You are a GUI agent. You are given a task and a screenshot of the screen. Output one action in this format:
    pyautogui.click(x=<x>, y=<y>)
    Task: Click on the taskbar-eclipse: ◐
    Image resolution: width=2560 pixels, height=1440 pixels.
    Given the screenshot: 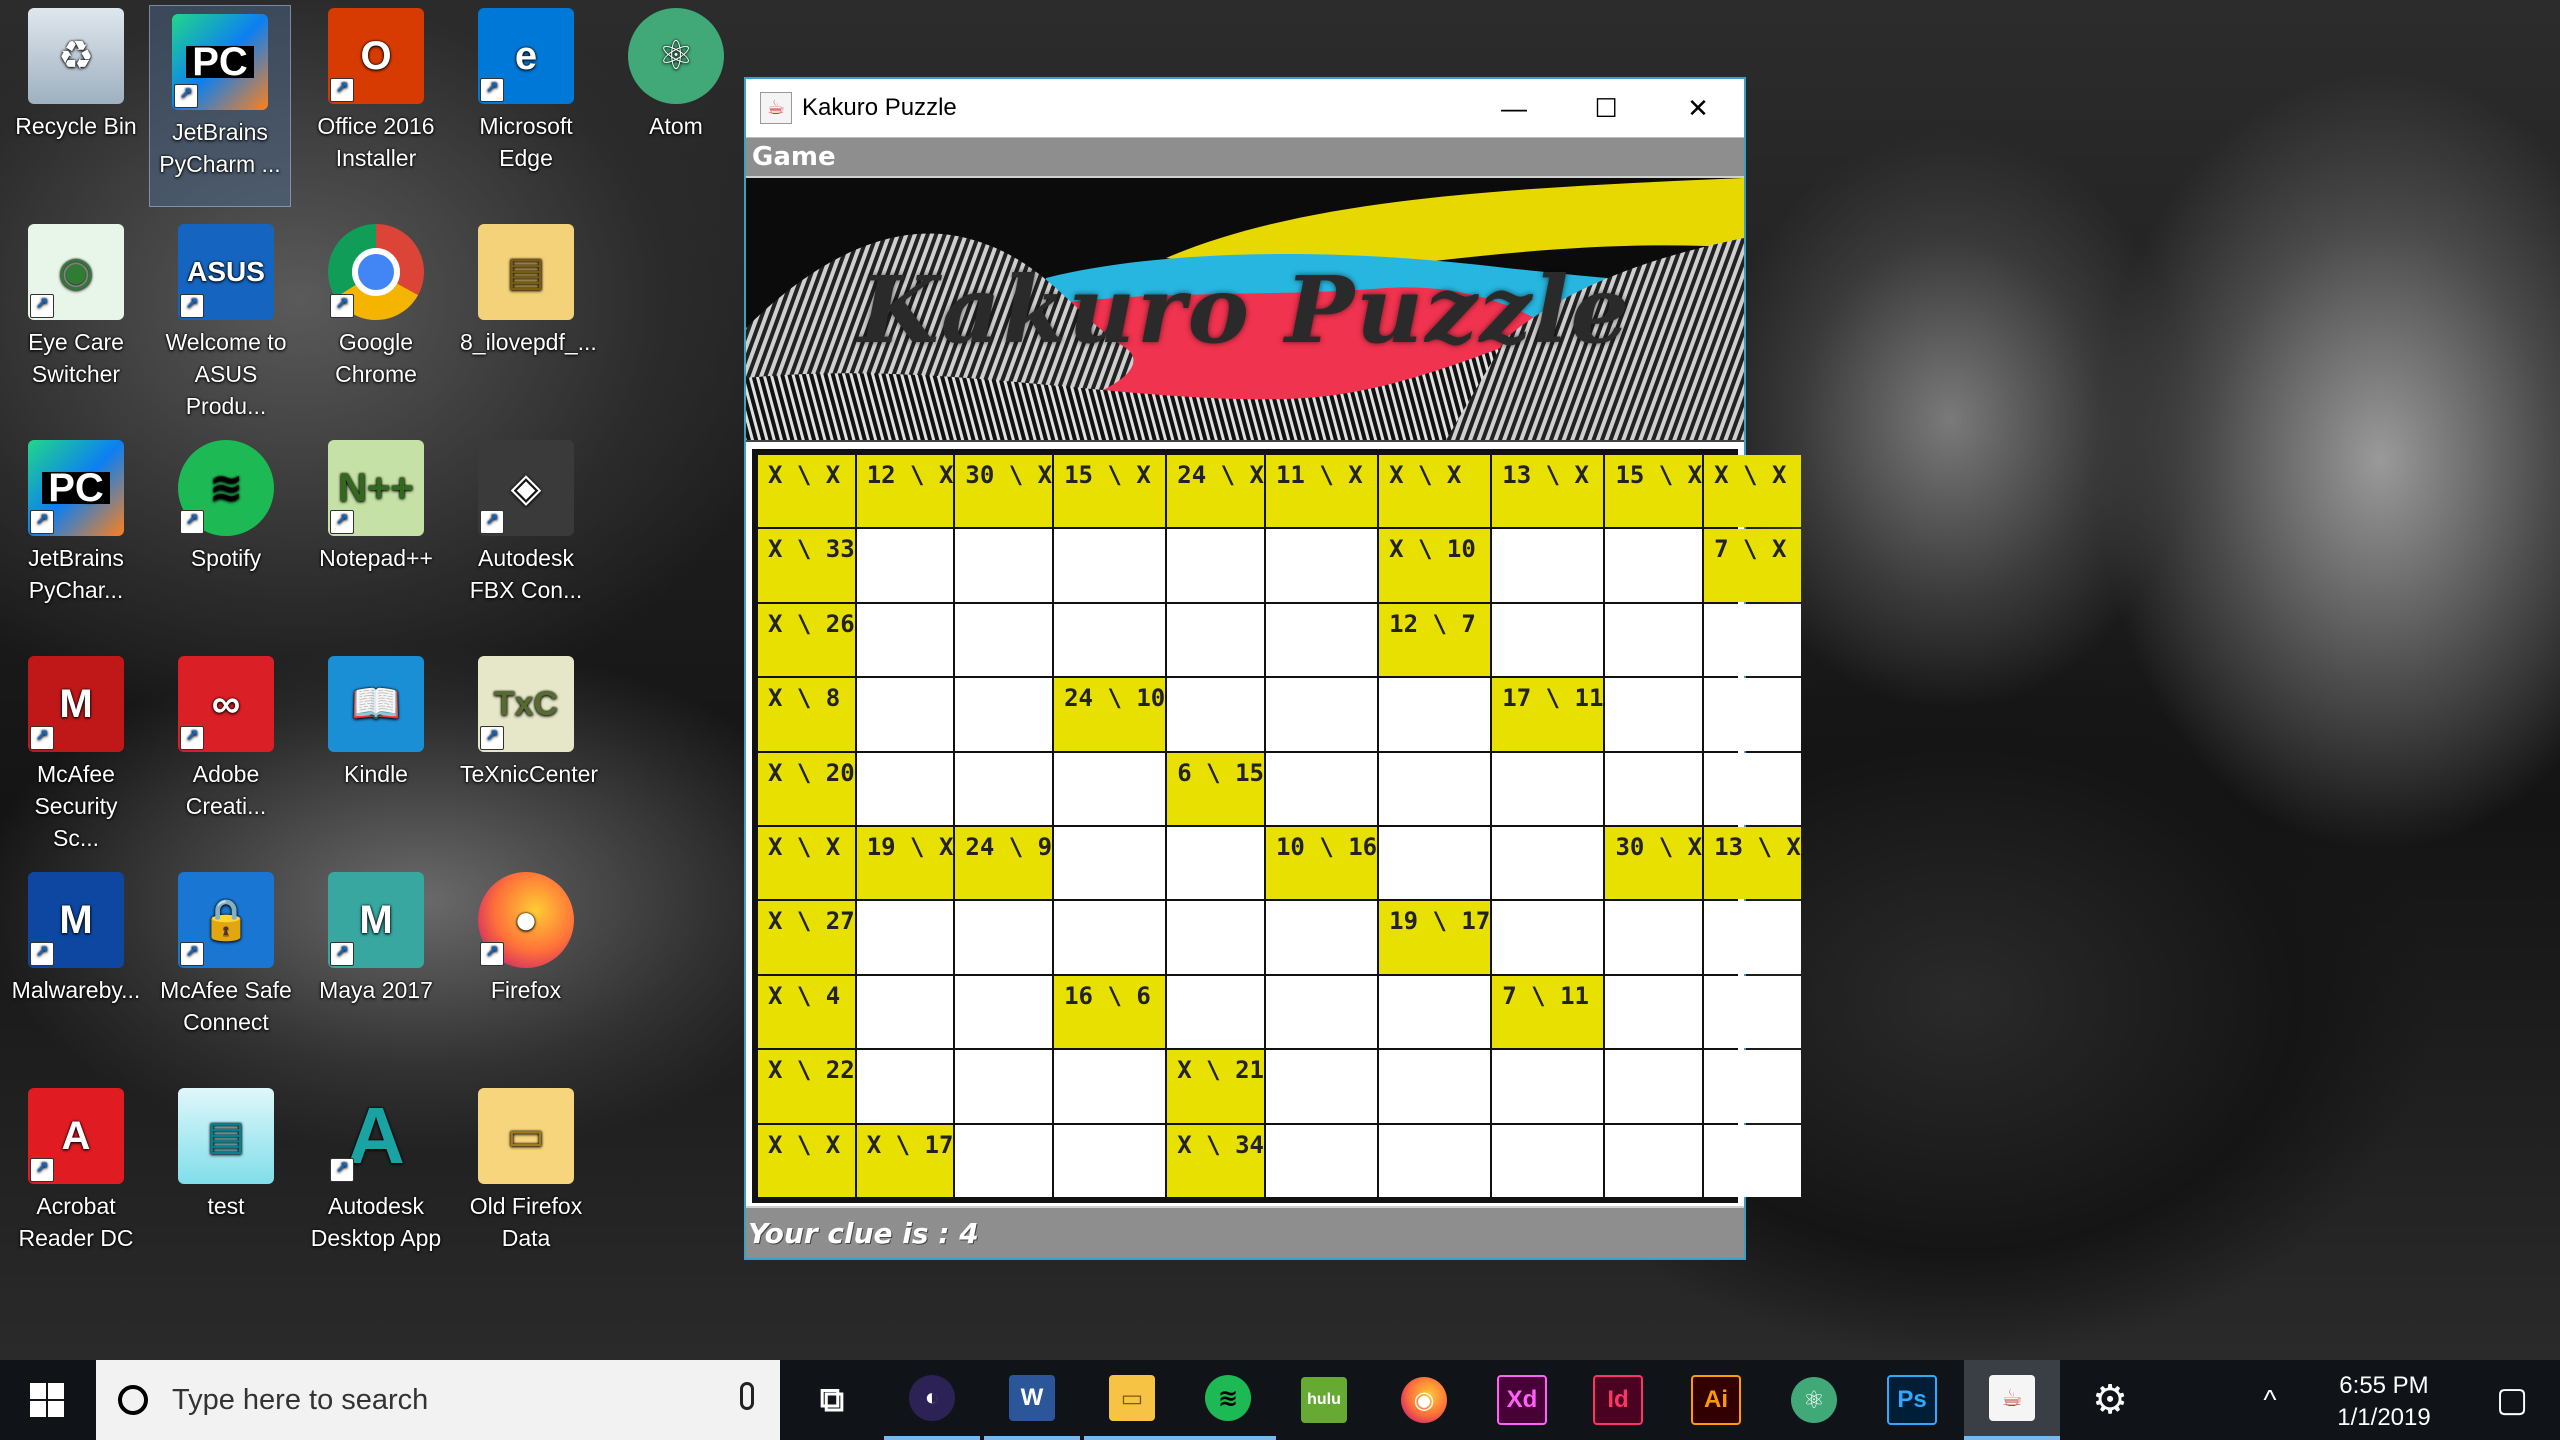 What is the action you would take?
    pyautogui.click(x=932, y=1400)
    